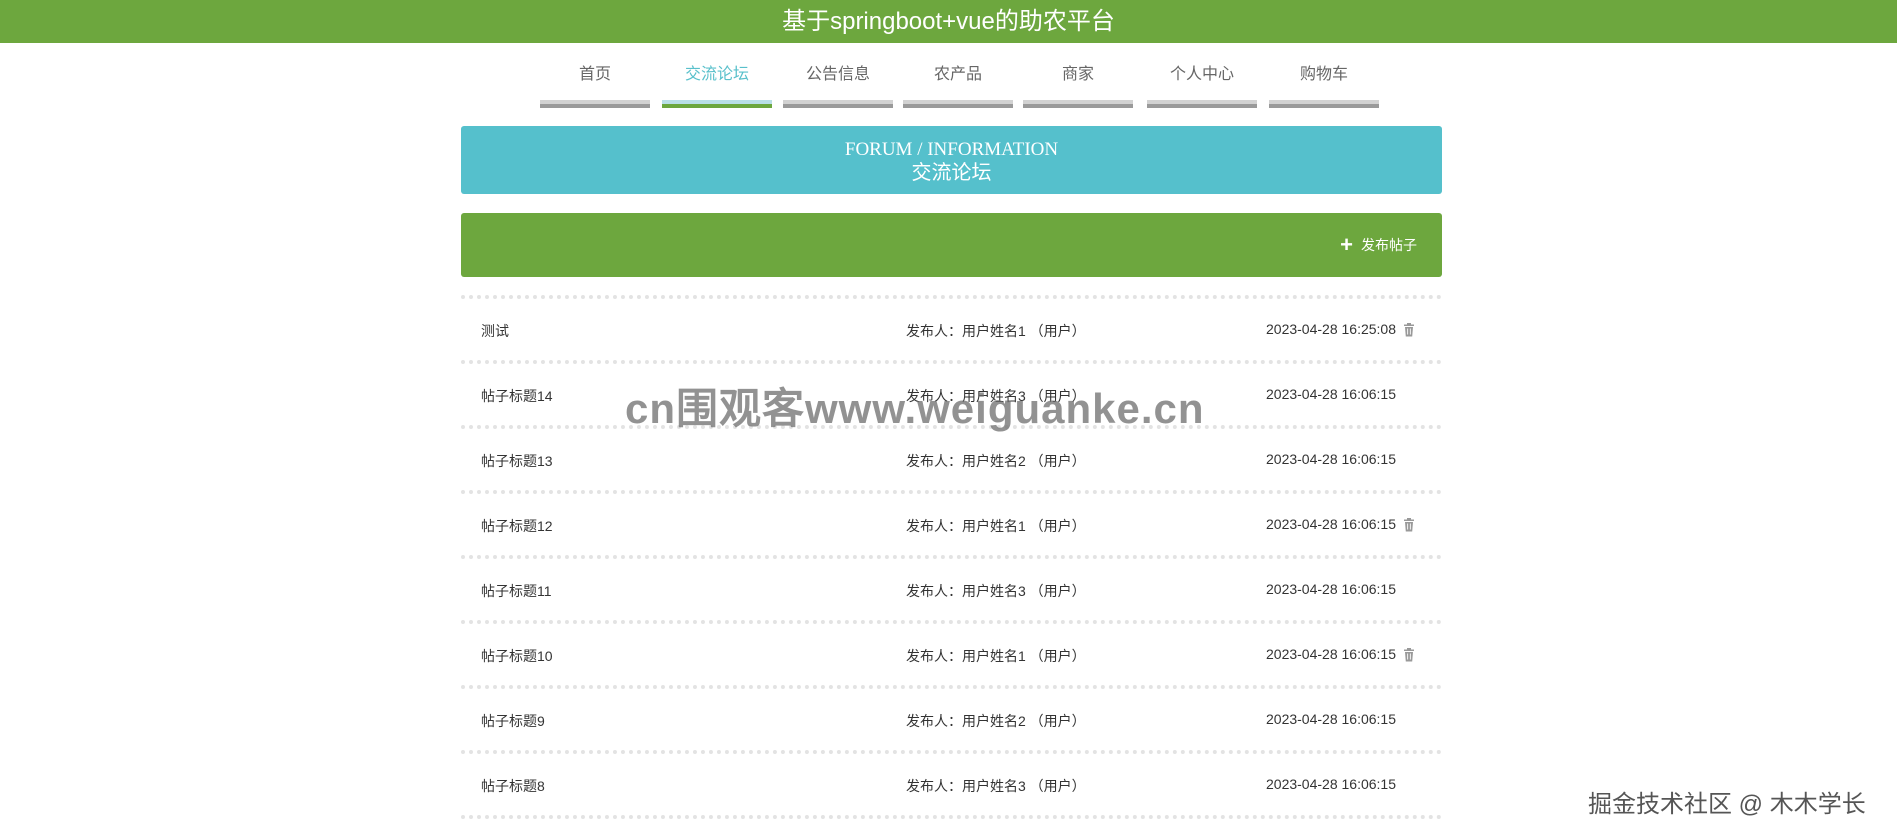 The image size is (1897, 838). I want to click on post-title: 帖子标题14, so click(517, 396).